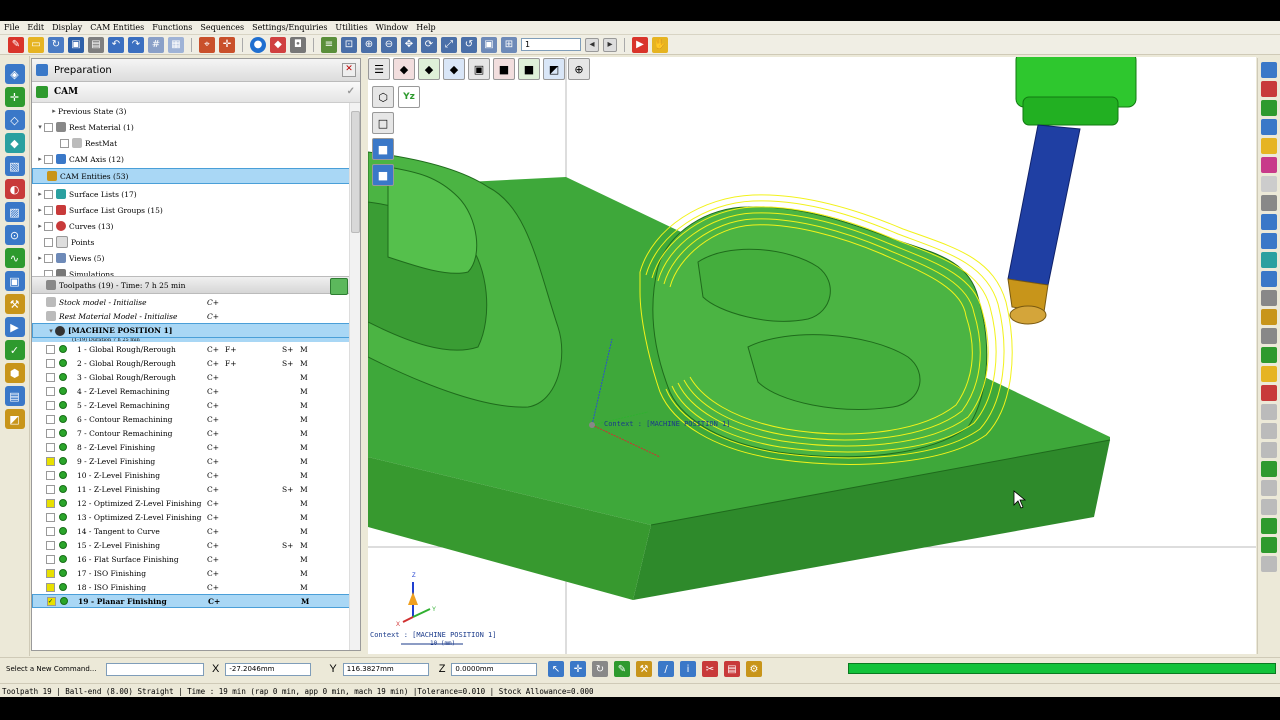  What do you see at coordinates (1269, 545) in the screenshot?
I see `rt-split-icon` at bounding box center [1269, 545].